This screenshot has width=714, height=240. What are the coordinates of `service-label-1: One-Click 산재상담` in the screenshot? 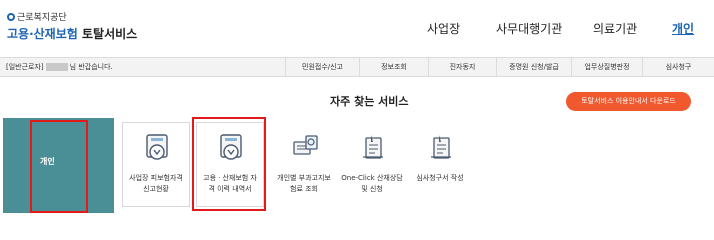 It's located at (372, 178).